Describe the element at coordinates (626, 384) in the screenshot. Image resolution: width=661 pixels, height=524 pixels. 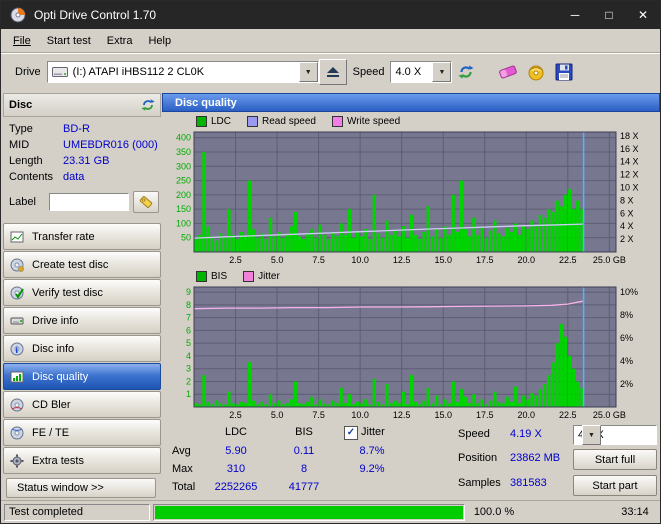
I see `svg-text: 2%` at that location.